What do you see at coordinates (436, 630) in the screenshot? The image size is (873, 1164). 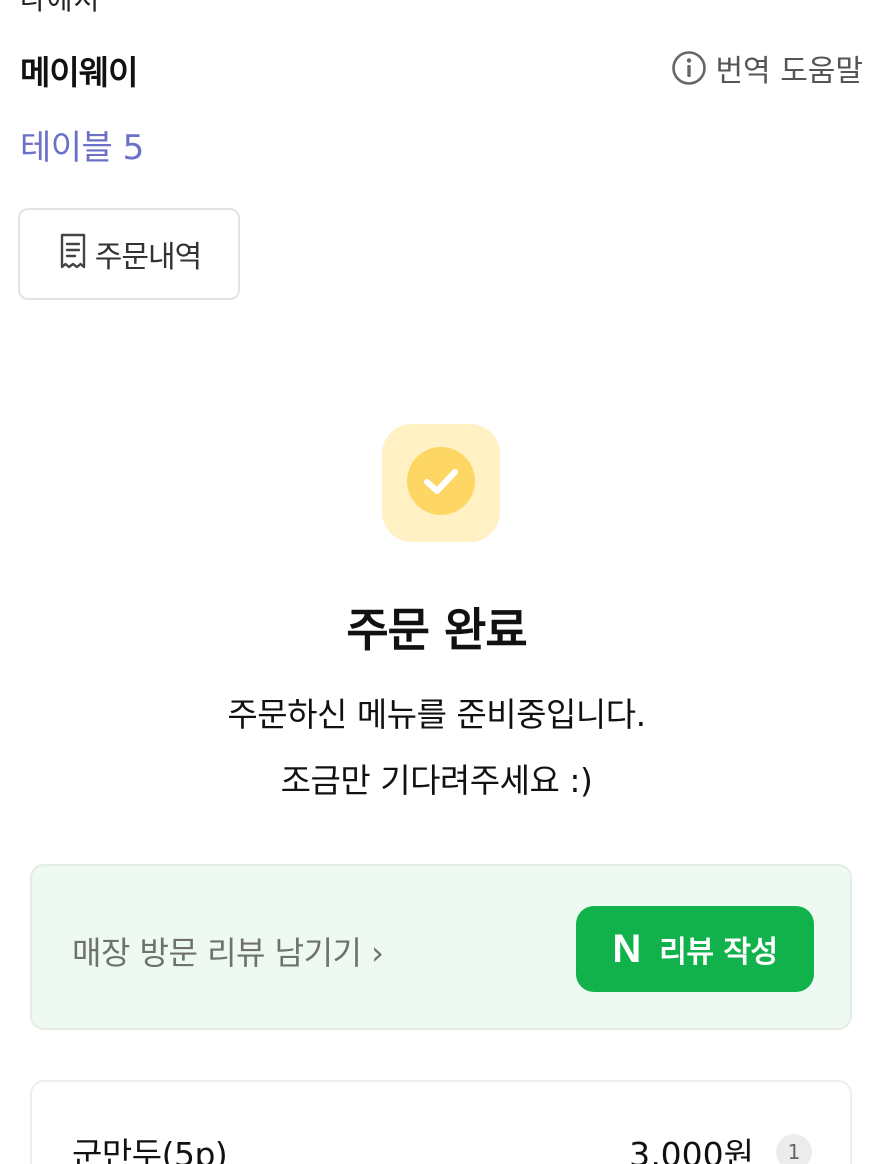 I see `order-complete-title: 주문 완료` at bounding box center [436, 630].